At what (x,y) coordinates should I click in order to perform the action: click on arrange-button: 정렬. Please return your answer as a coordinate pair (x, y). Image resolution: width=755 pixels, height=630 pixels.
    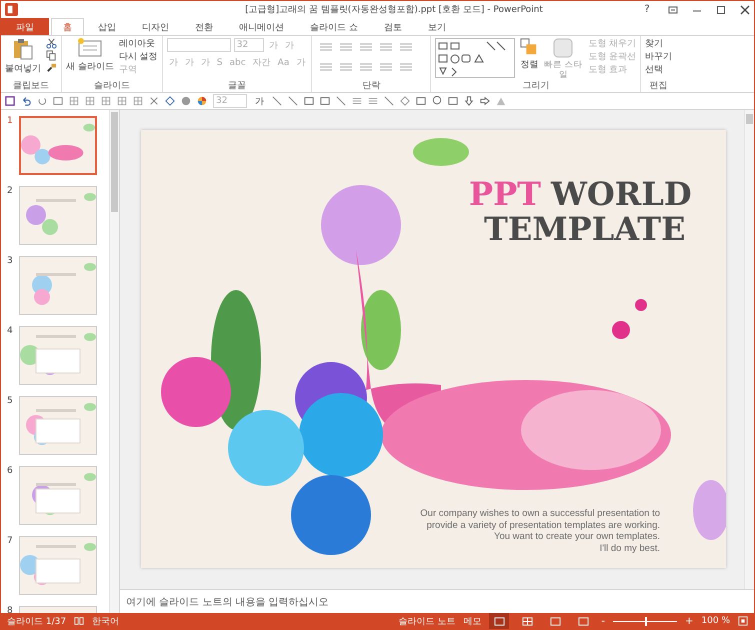
    Looking at the image, I should click on (529, 54).